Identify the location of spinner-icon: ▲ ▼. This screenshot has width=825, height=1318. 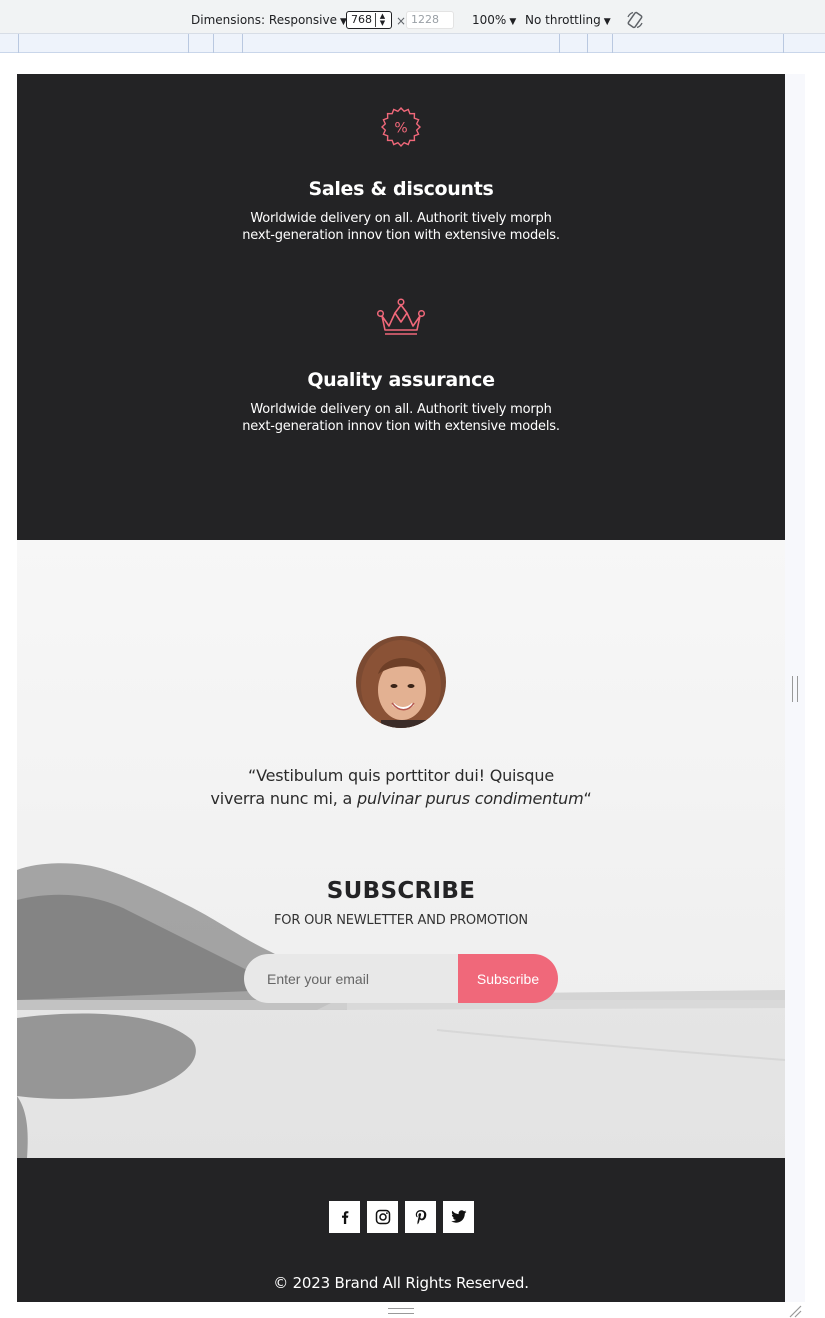
(382, 20).